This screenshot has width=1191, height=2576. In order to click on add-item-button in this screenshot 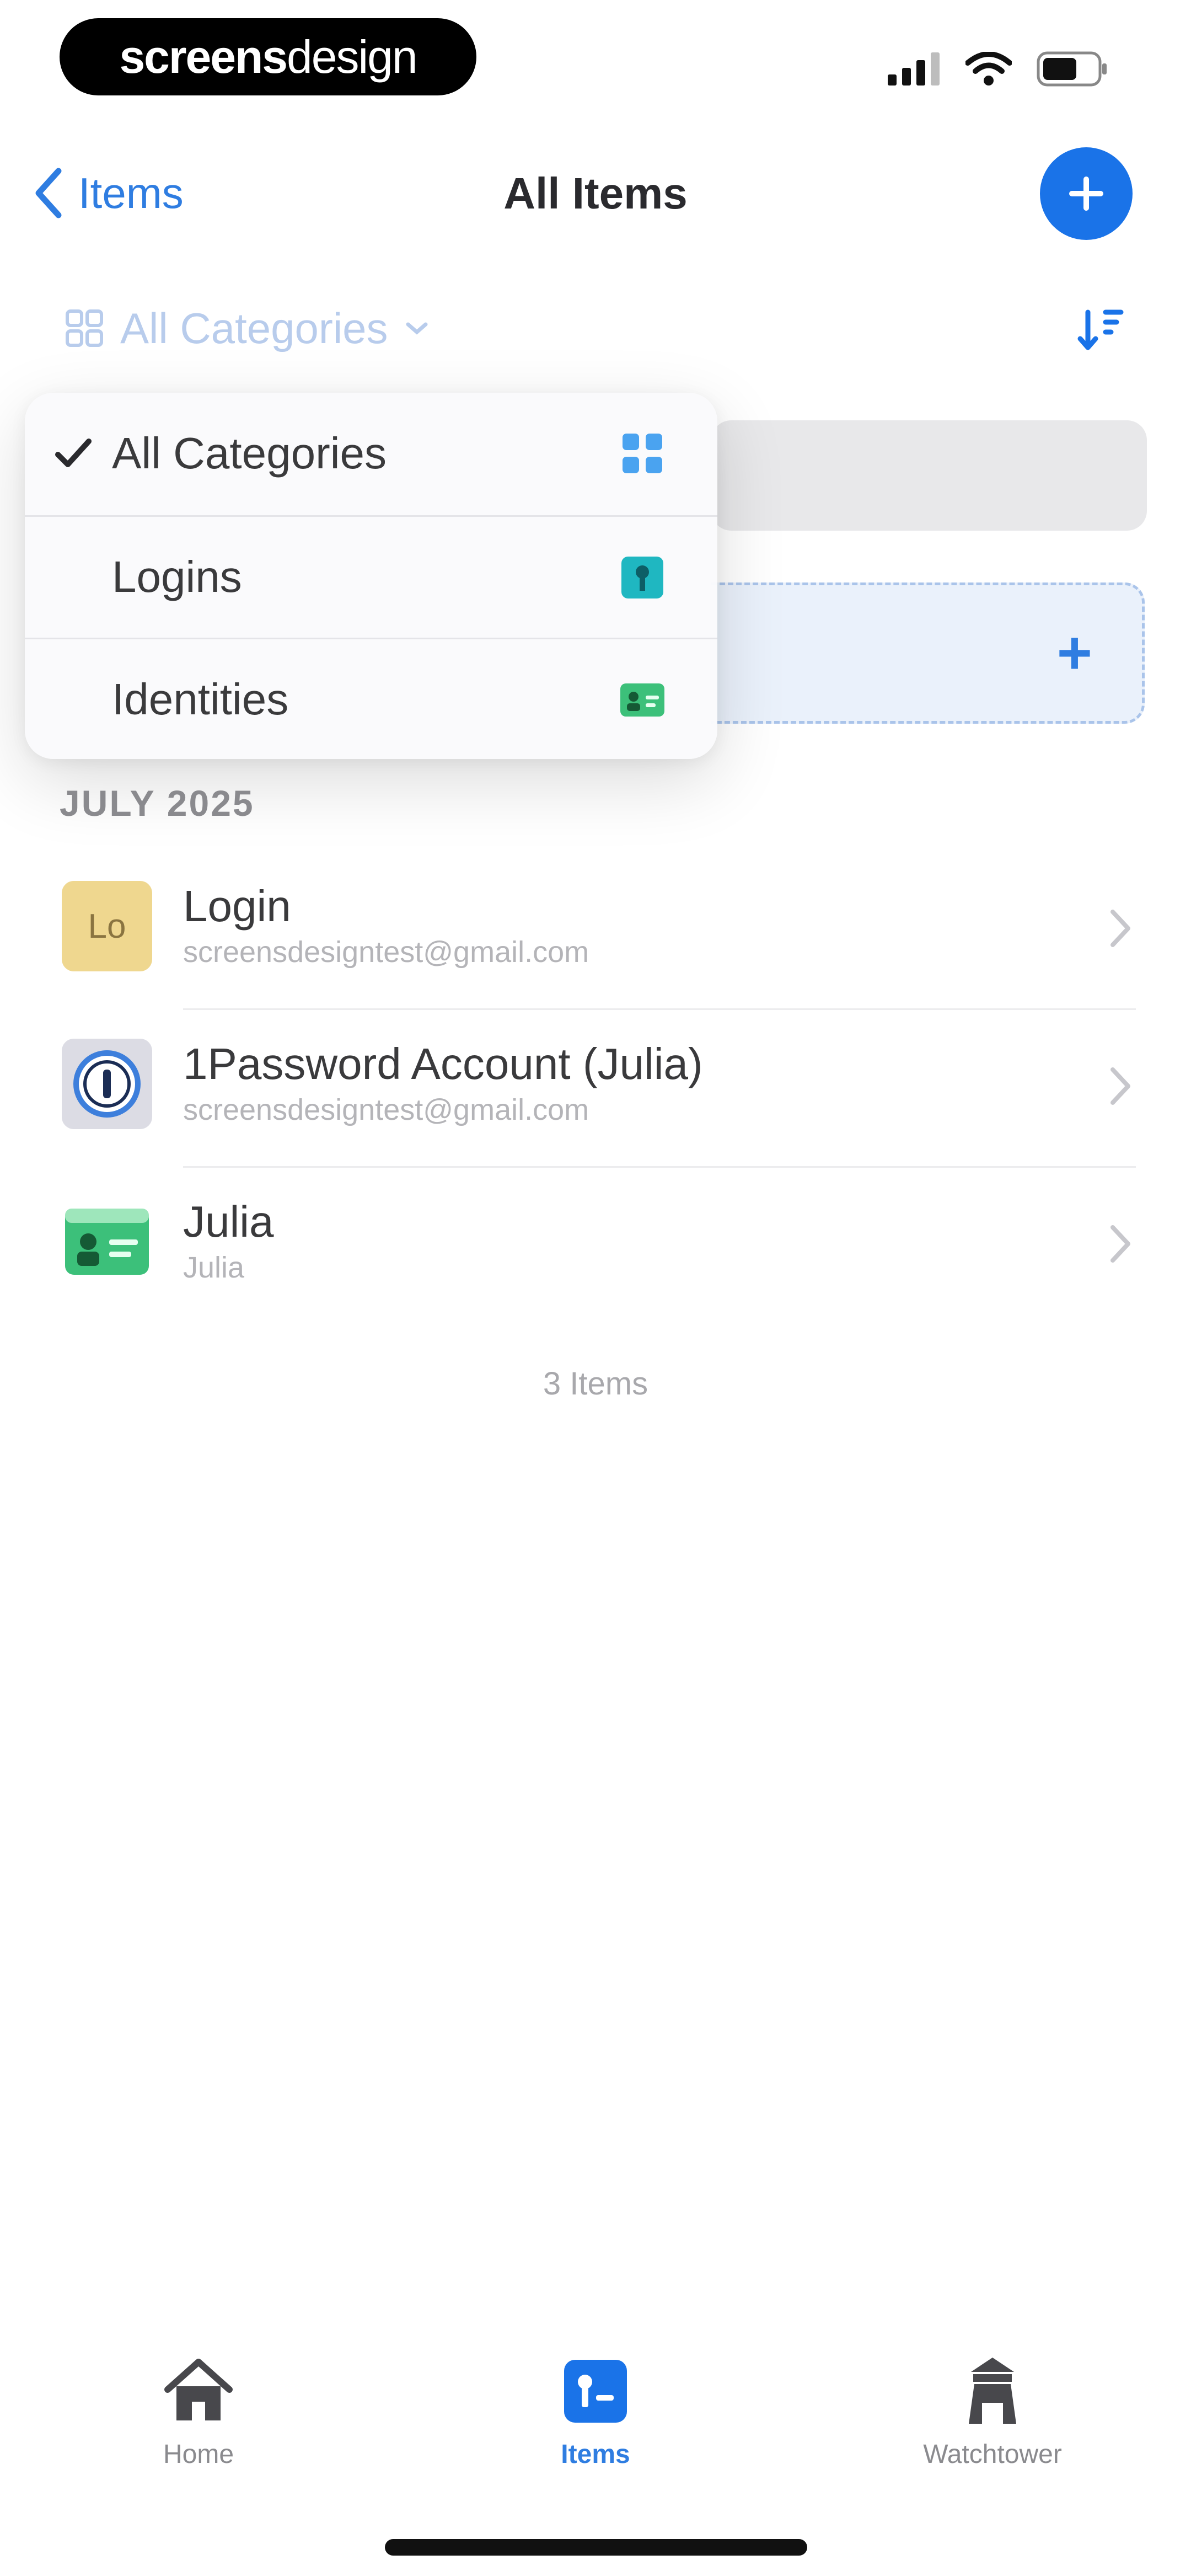, I will do `click(1086, 193)`.